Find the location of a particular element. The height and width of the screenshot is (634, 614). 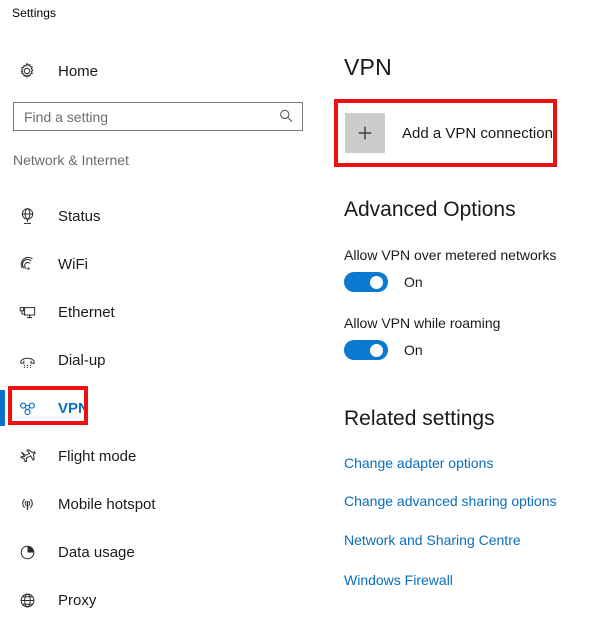

sidebar-item-wifi: WiFi is located at coordinates (165, 264).